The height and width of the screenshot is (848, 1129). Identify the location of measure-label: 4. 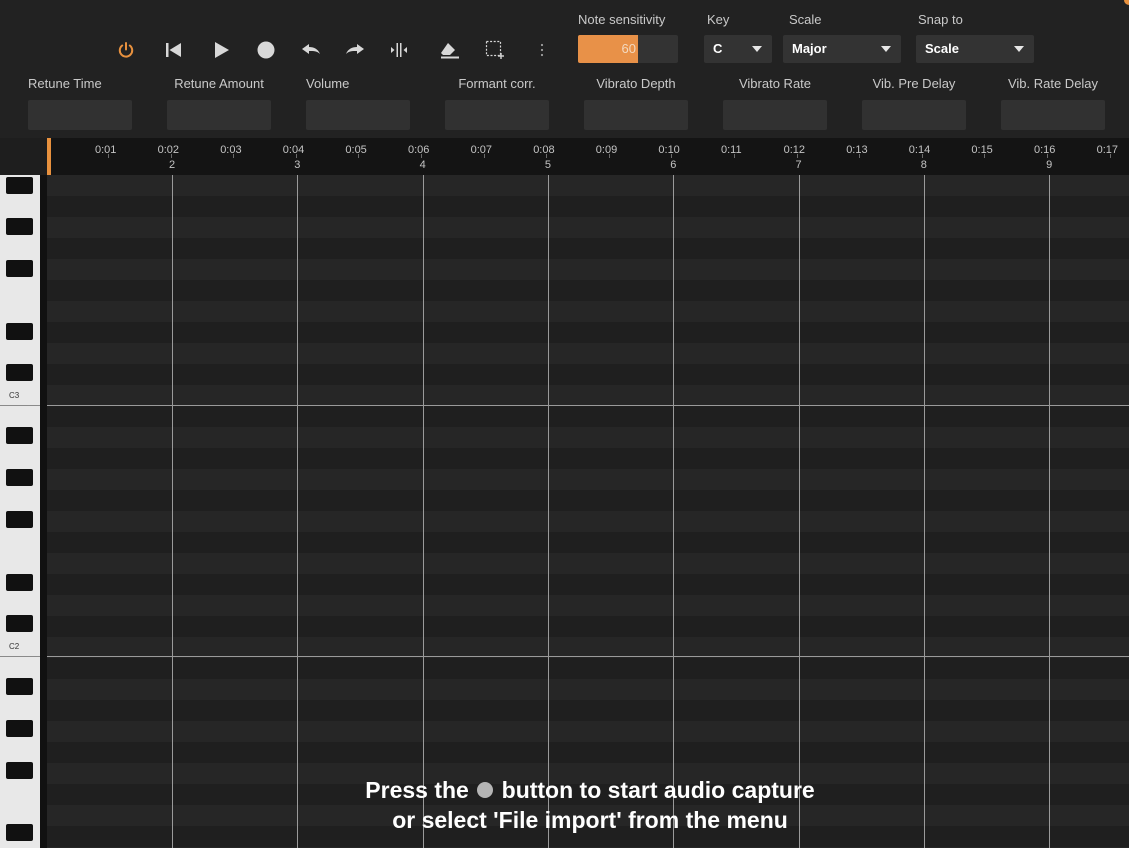
(422, 165).